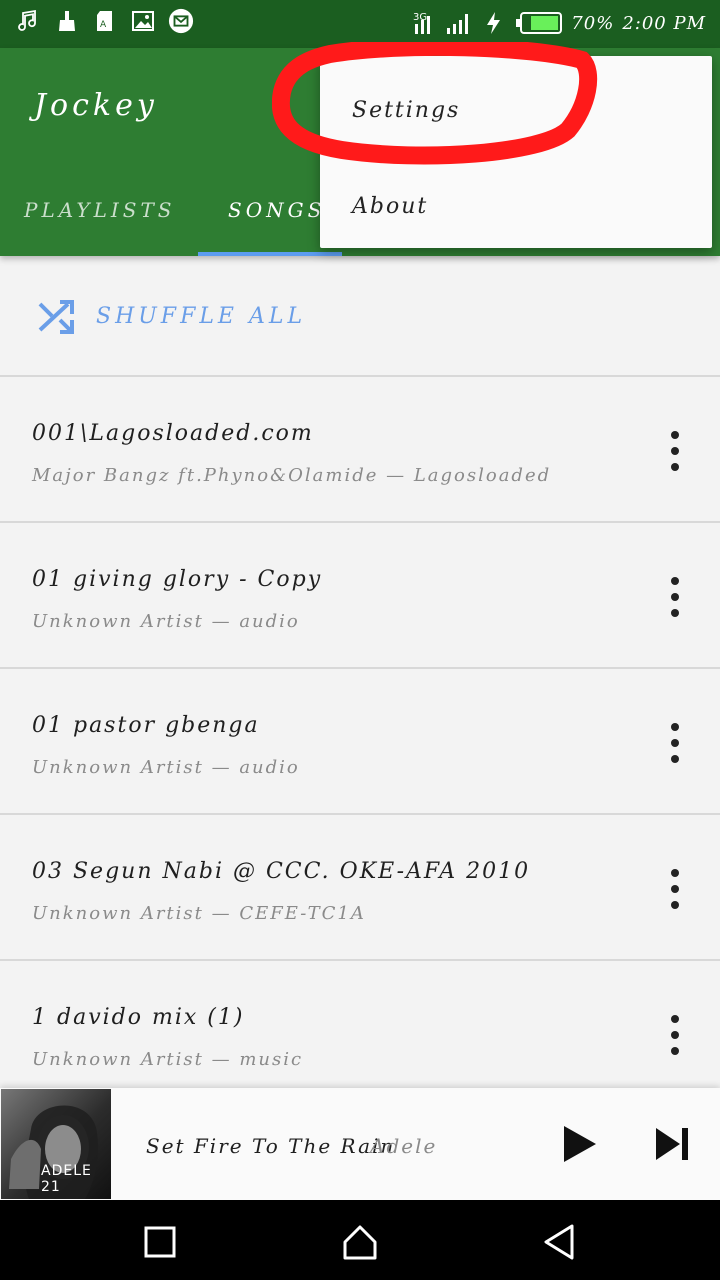  Describe the element at coordinates (593, 23) in the screenshot. I see `battery-percent: 70%` at that location.